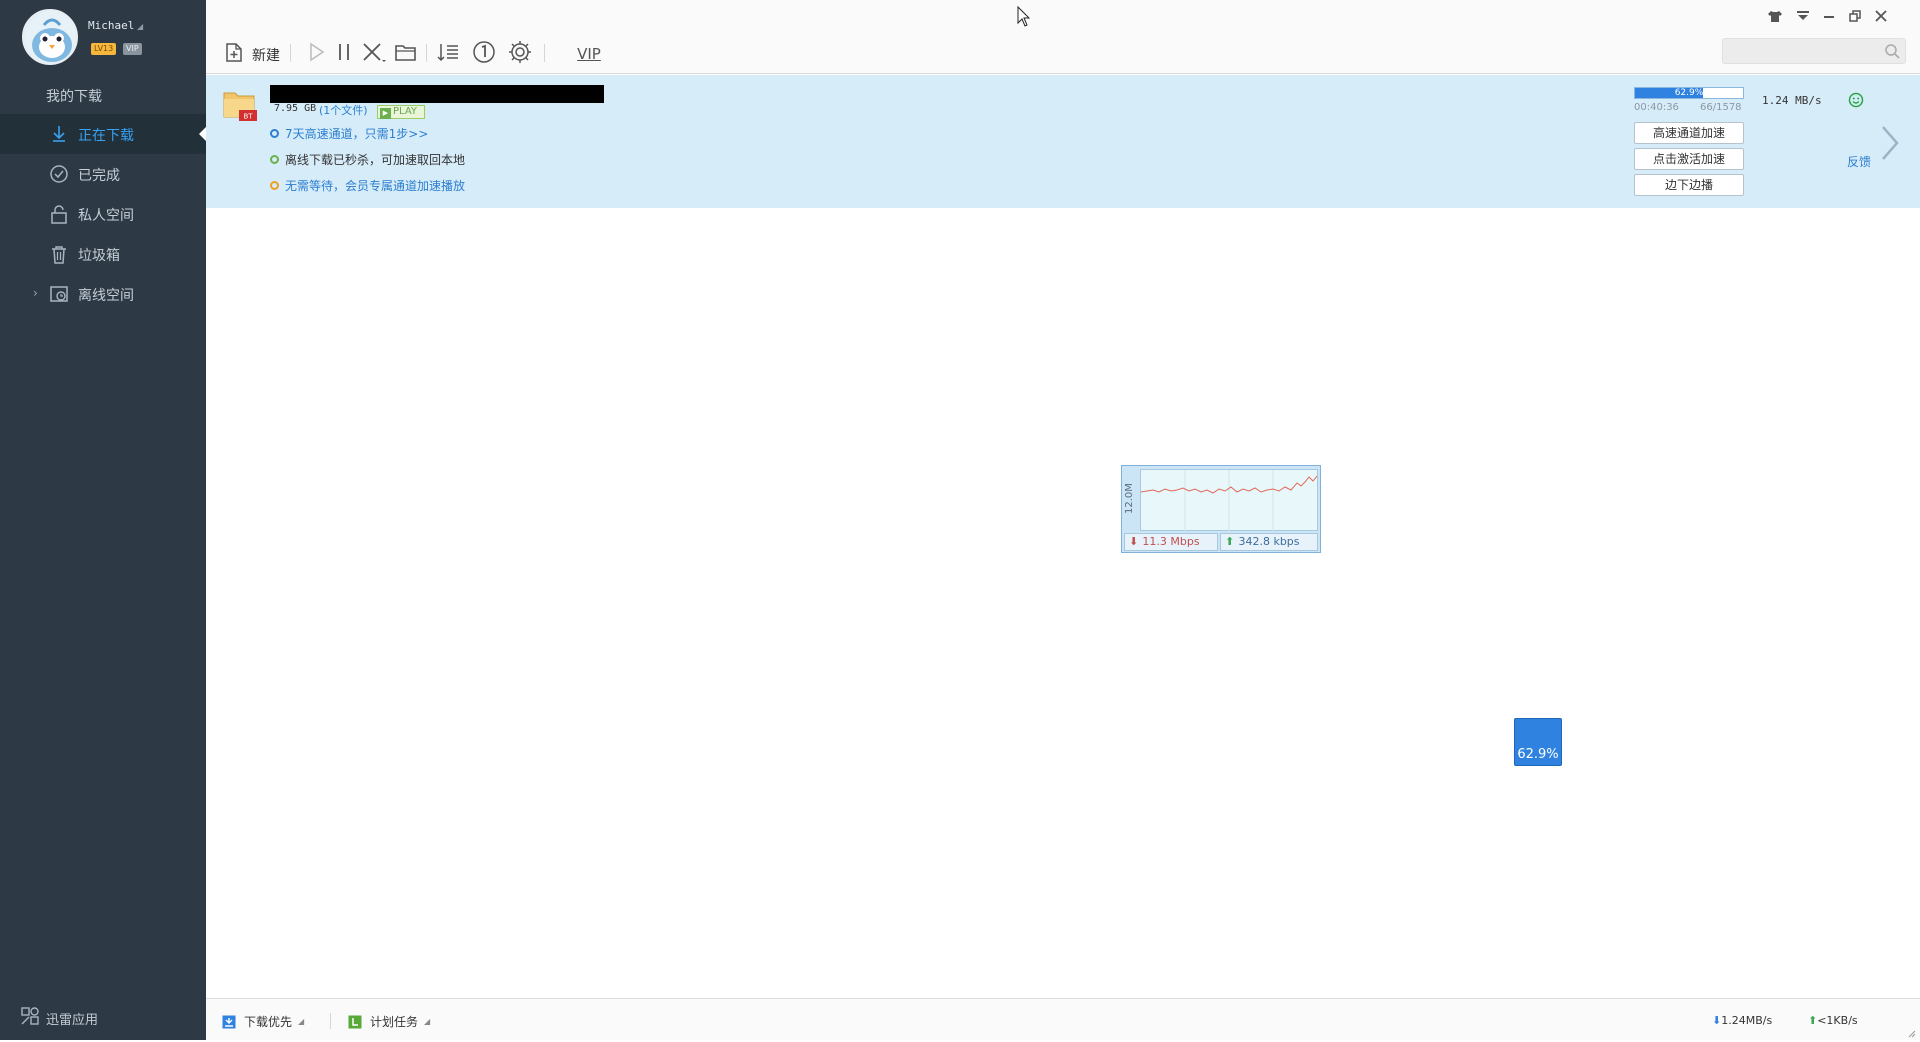 The height and width of the screenshot is (1042, 1920). I want to click on settings-button, so click(520, 54).